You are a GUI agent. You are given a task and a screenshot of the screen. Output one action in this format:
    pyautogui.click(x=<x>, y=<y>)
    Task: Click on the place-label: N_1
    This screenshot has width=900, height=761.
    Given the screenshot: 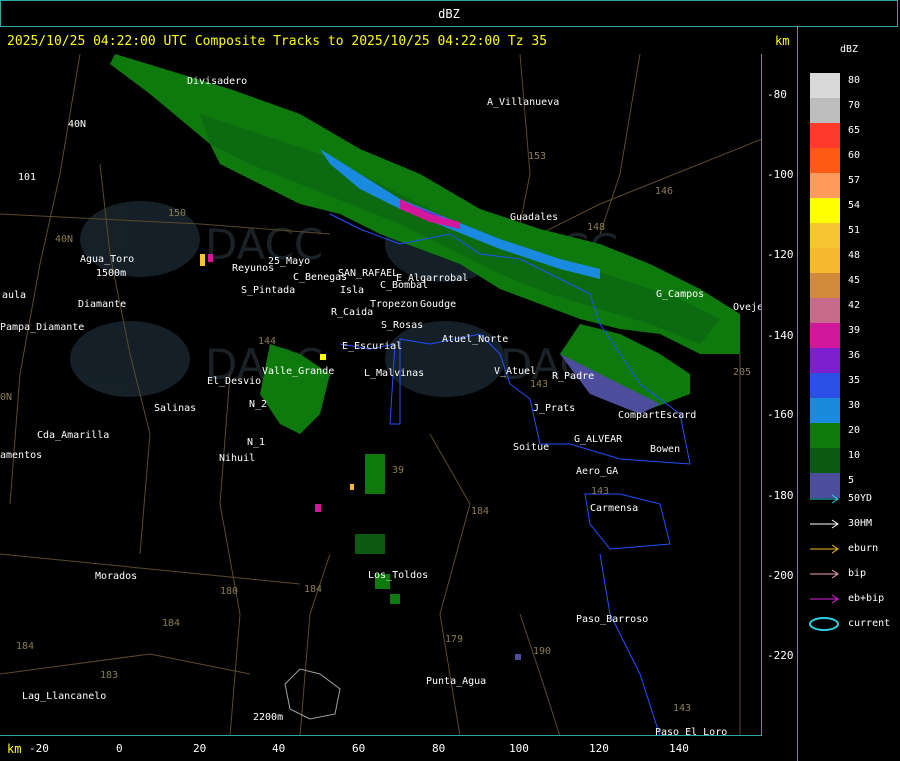 What is the action you would take?
    pyautogui.click(x=256, y=442)
    